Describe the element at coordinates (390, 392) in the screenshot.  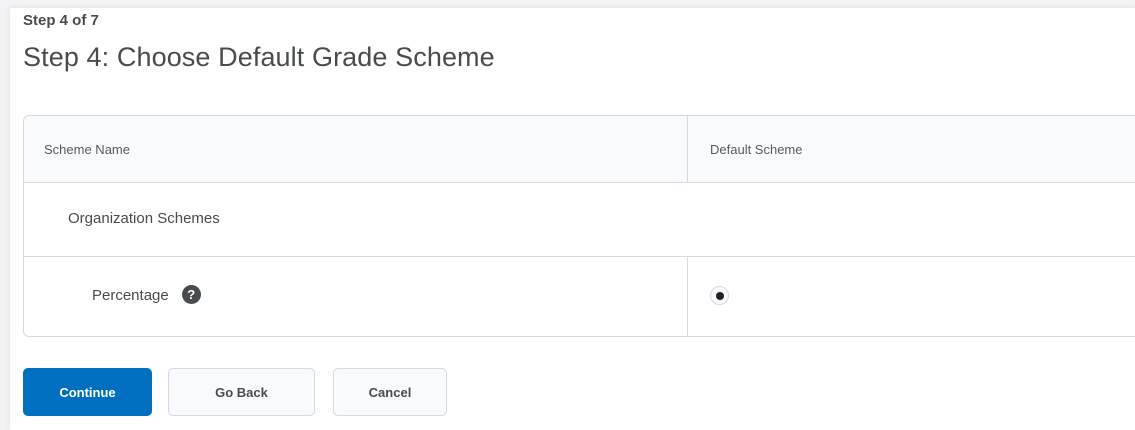
I see `cancel-button: Cancel` at that location.